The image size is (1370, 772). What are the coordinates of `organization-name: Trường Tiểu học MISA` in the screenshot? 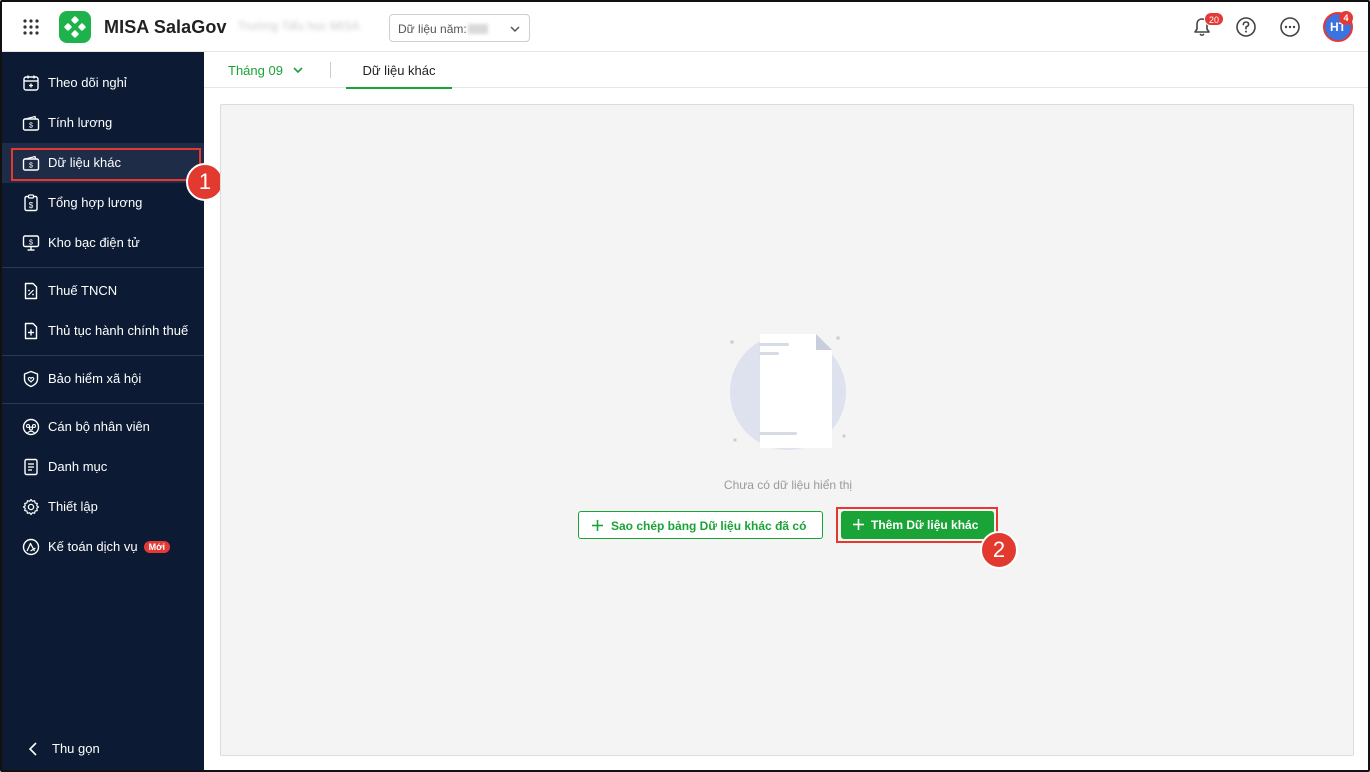 It's located at (299, 26).